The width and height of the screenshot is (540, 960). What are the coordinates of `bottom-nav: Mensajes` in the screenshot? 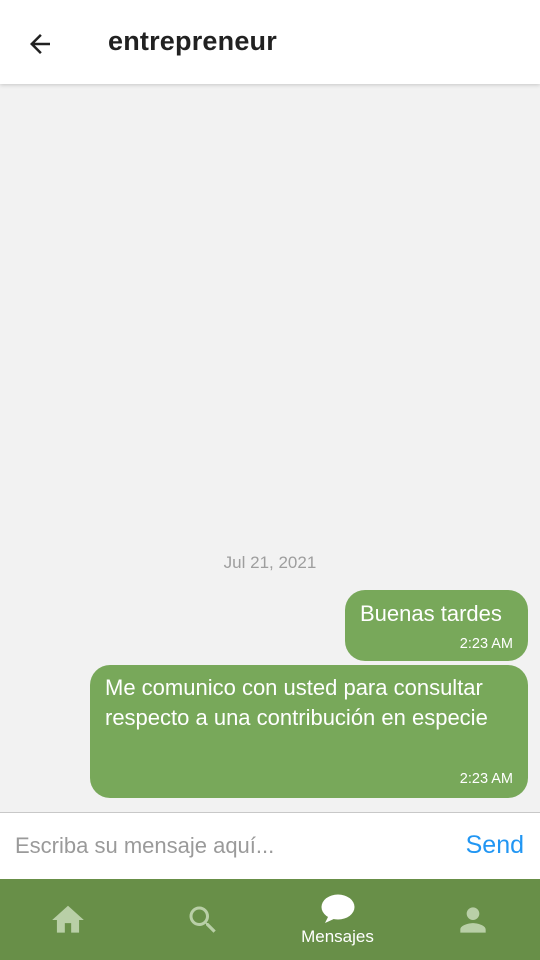 It's located at (270, 919).